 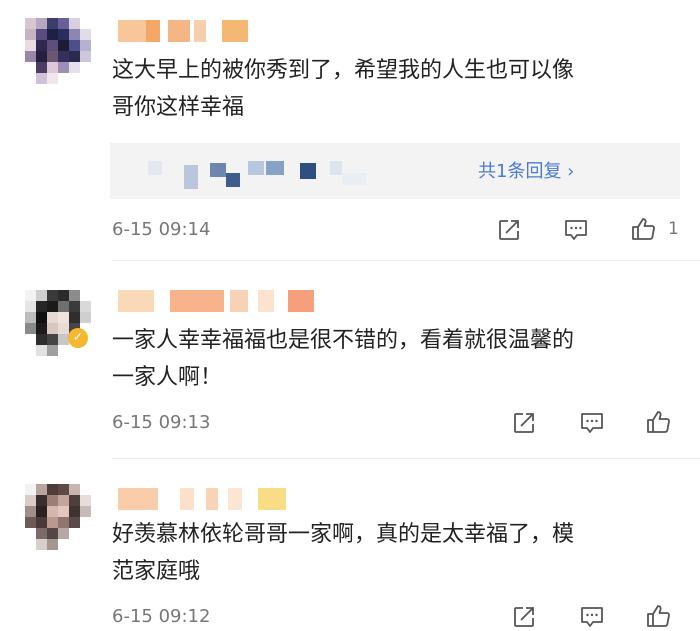 I want to click on reply-summary: 共1条回复 ›, so click(x=395, y=171).